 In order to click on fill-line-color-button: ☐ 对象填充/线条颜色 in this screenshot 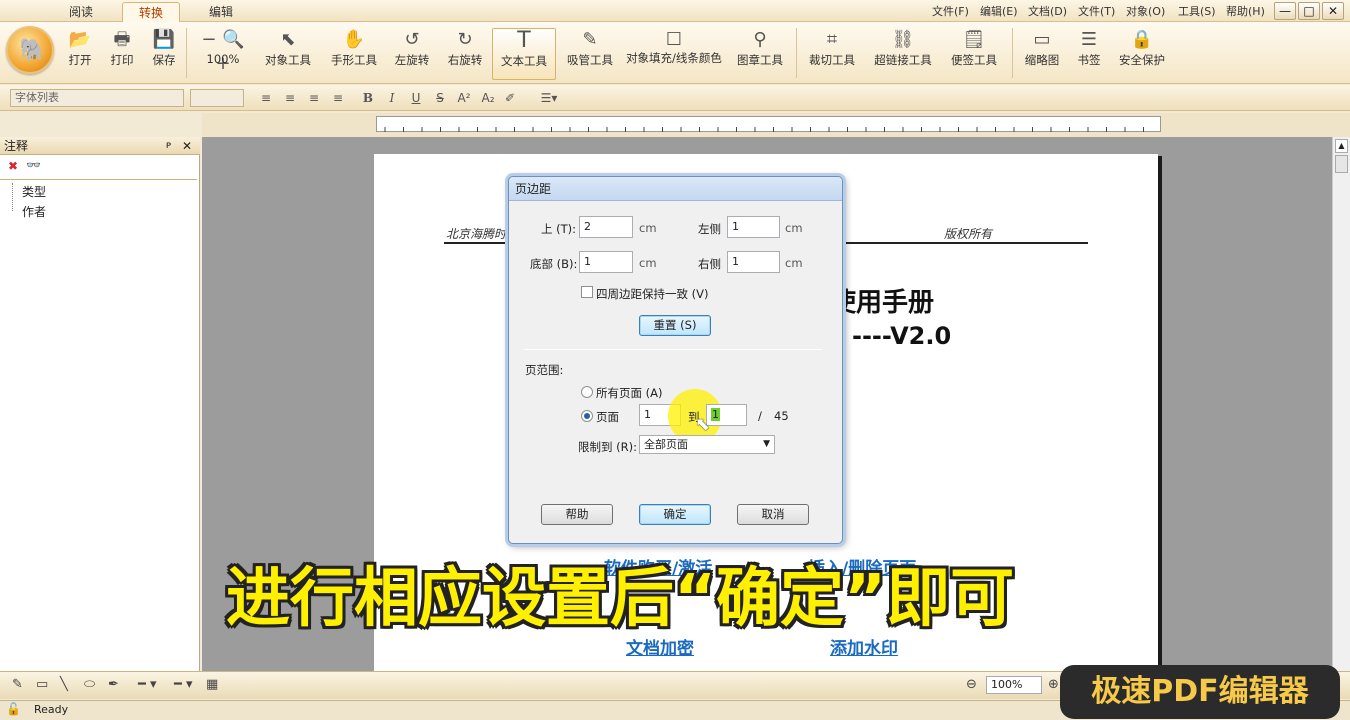, I will do `click(674, 54)`.